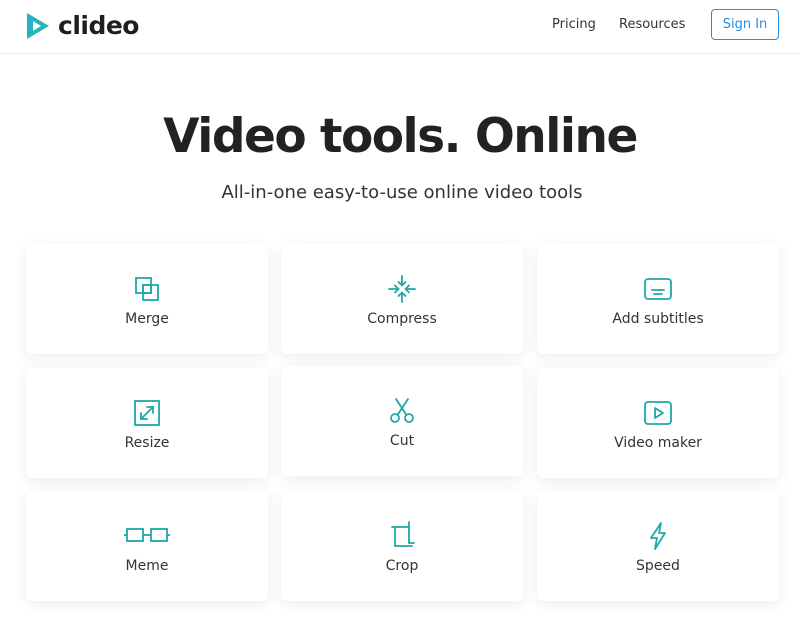  I want to click on subtitles-icon, so click(658, 289).